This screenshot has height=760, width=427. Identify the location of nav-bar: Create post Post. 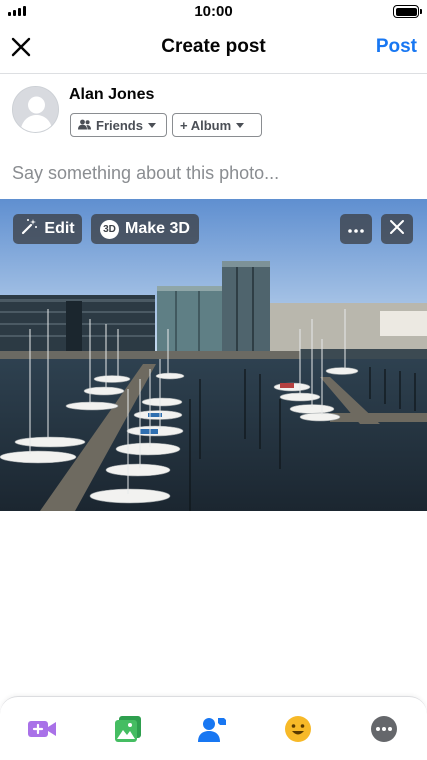
(213, 49).